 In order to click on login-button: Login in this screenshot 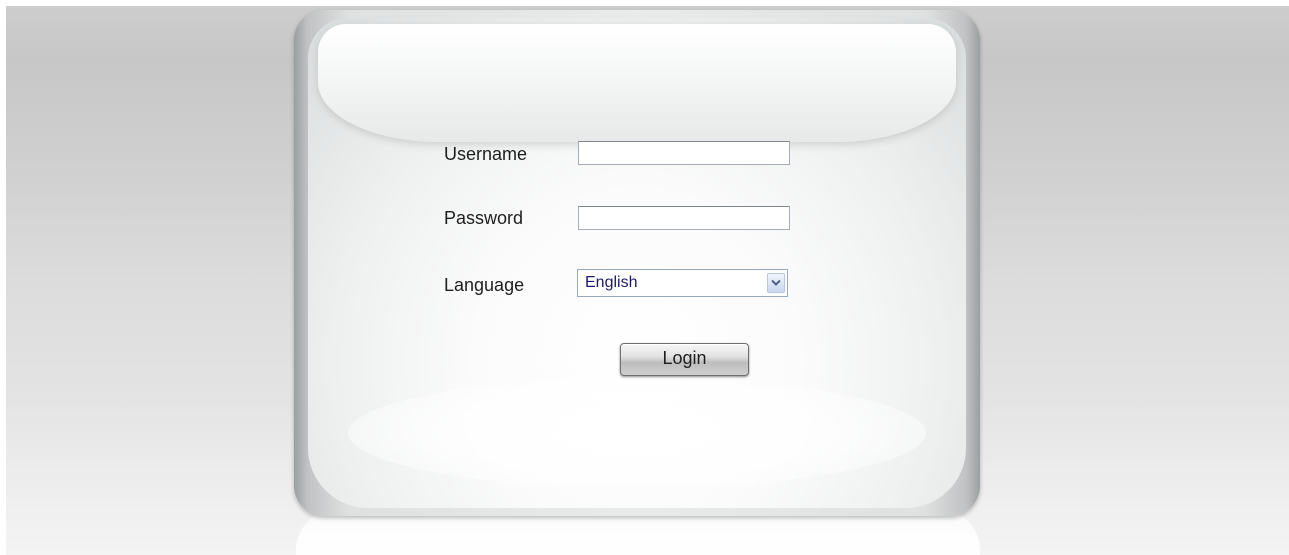, I will do `click(684, 359)`.